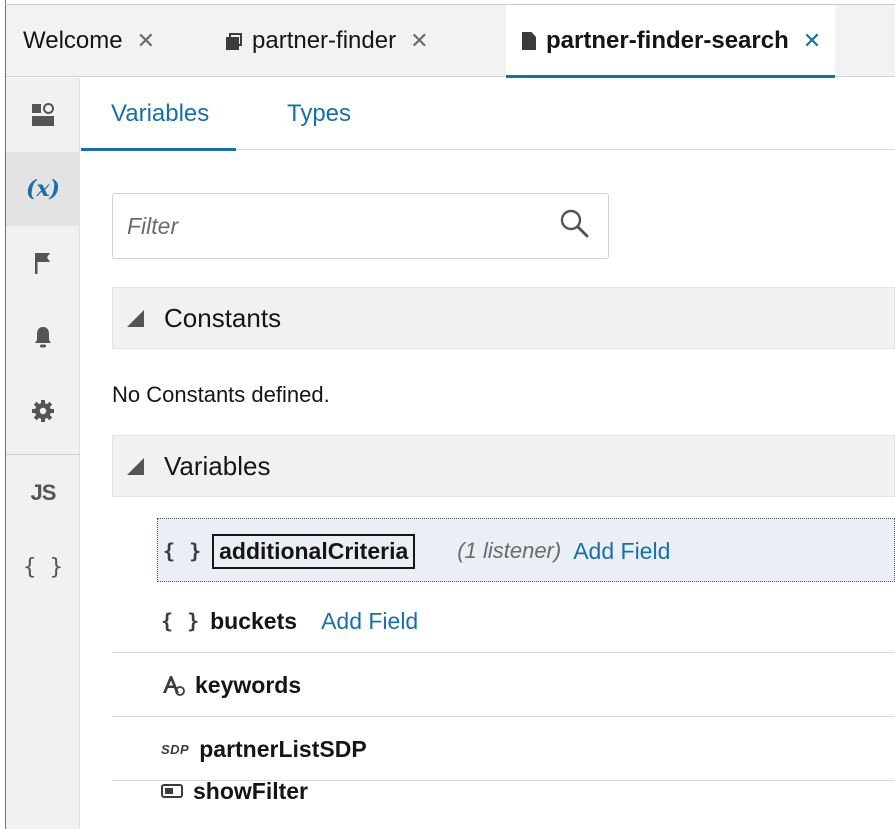 The image size is (895, 829). I want to click on json-icon: { }, so click(43, 567).